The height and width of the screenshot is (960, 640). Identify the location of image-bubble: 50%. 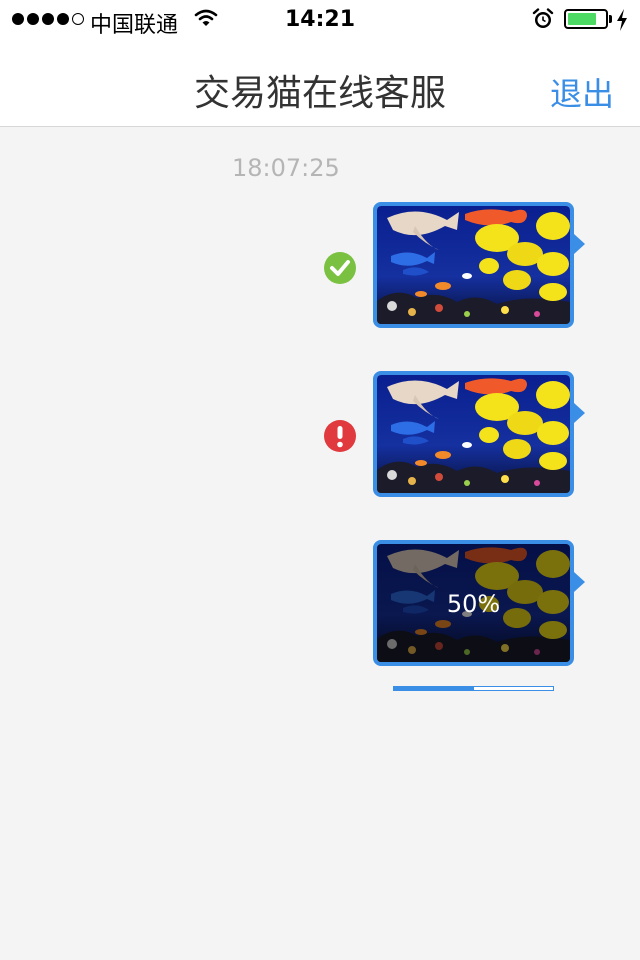
(473, 603).